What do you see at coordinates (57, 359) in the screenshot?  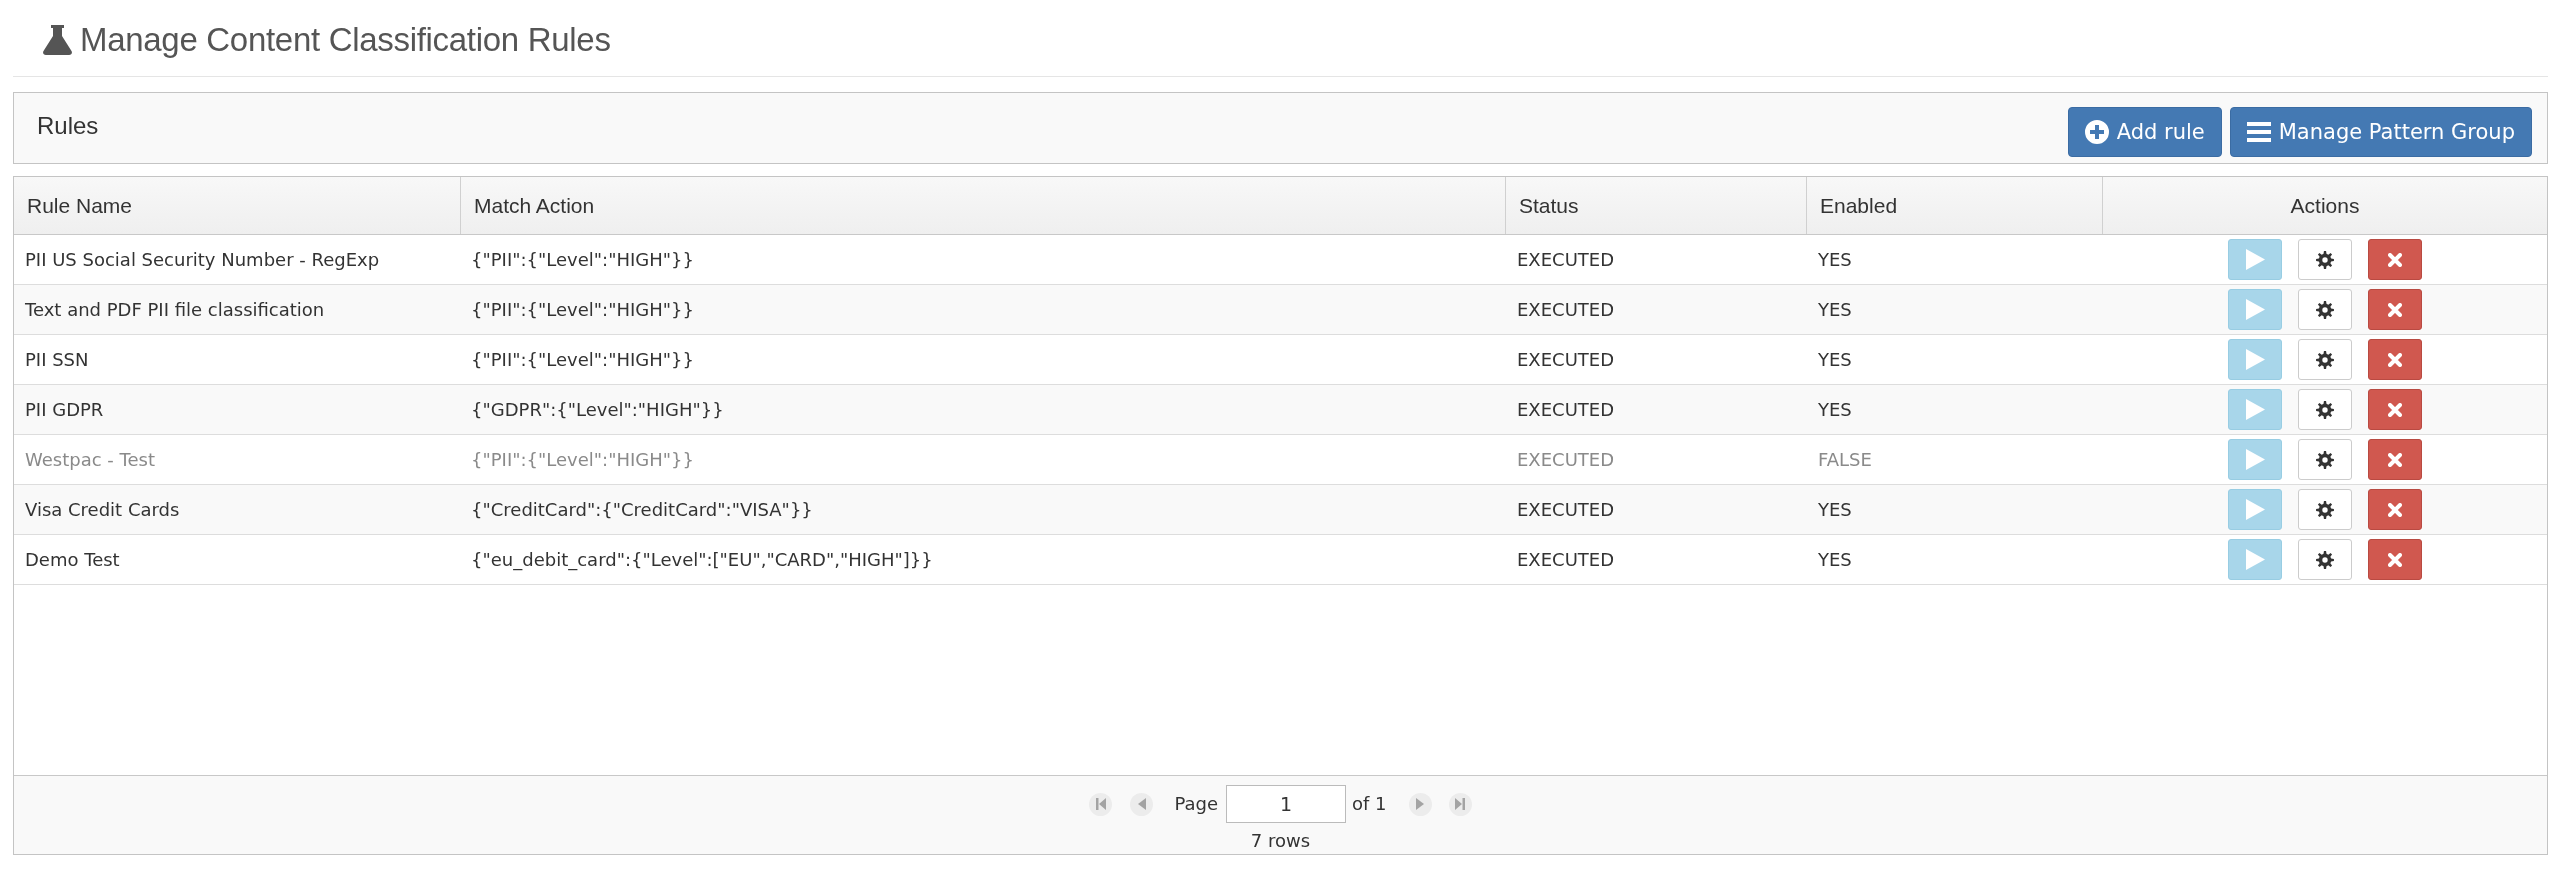 I see `rule-name-cell: PII SSN` at bounding box center [57, 359].